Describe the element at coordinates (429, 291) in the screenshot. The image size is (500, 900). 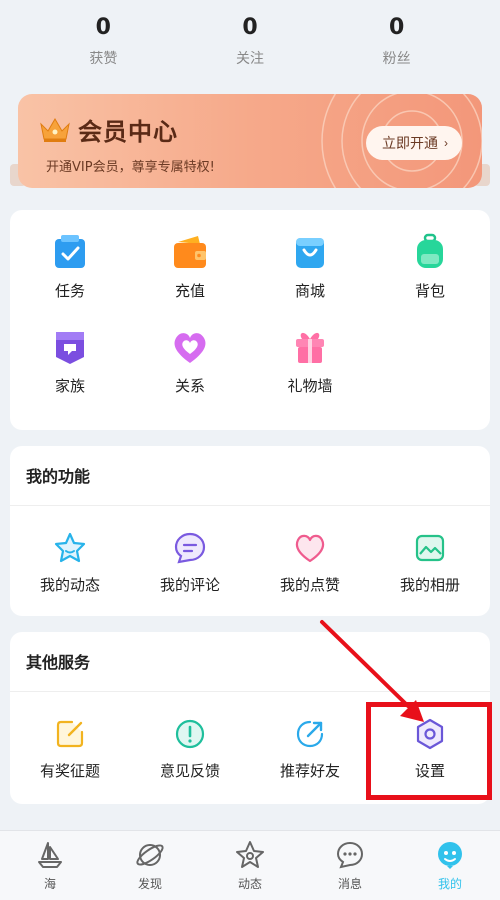
I see `grid-item-label: 背包` at that location.